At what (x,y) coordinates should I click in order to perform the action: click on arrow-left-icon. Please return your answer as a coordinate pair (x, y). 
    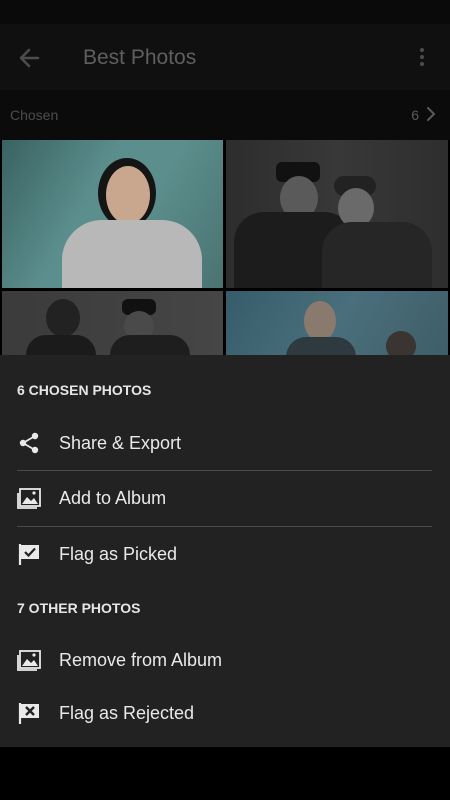
    Looking at the image, I should click on (29, 58).